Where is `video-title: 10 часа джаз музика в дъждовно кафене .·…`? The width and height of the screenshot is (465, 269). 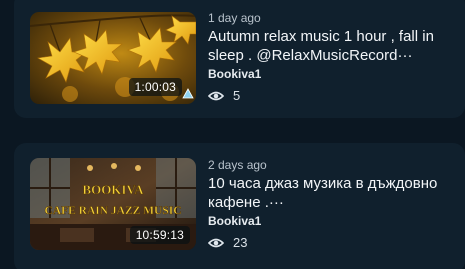
video-title: 10 часа джаз музика в дъждовно кафене .·… is located at coordinates (334, 193).